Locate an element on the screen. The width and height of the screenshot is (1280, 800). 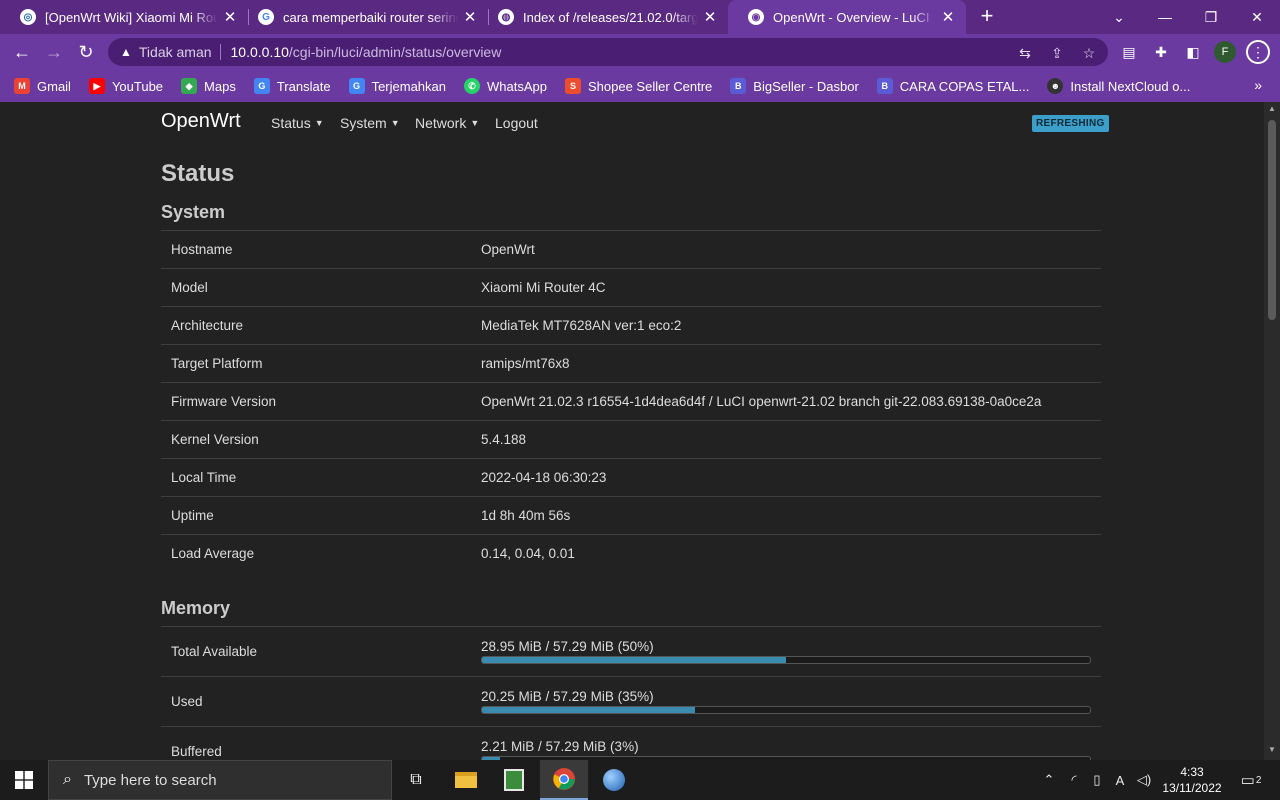
shopee-icon: S is located at coordinates (572, 86).